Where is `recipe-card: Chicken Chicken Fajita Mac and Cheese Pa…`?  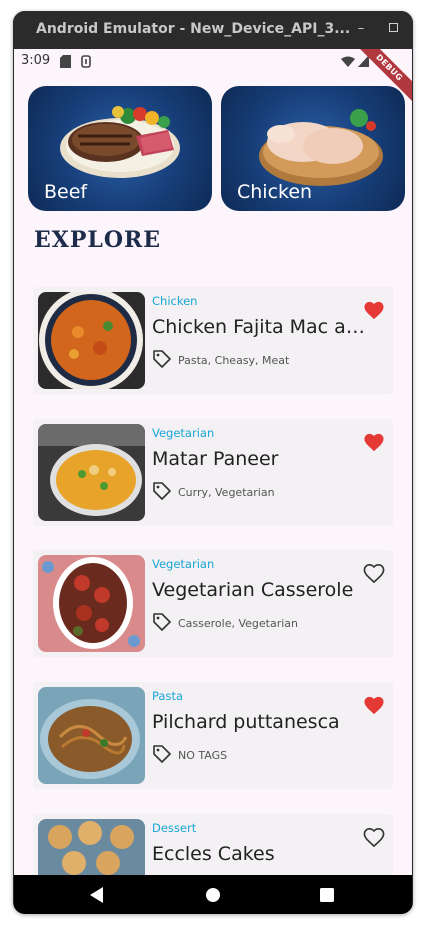 recipe-card: Chicken Chicken Fajita Mac and Cheese Pa… is located at coordinates (213, 340).